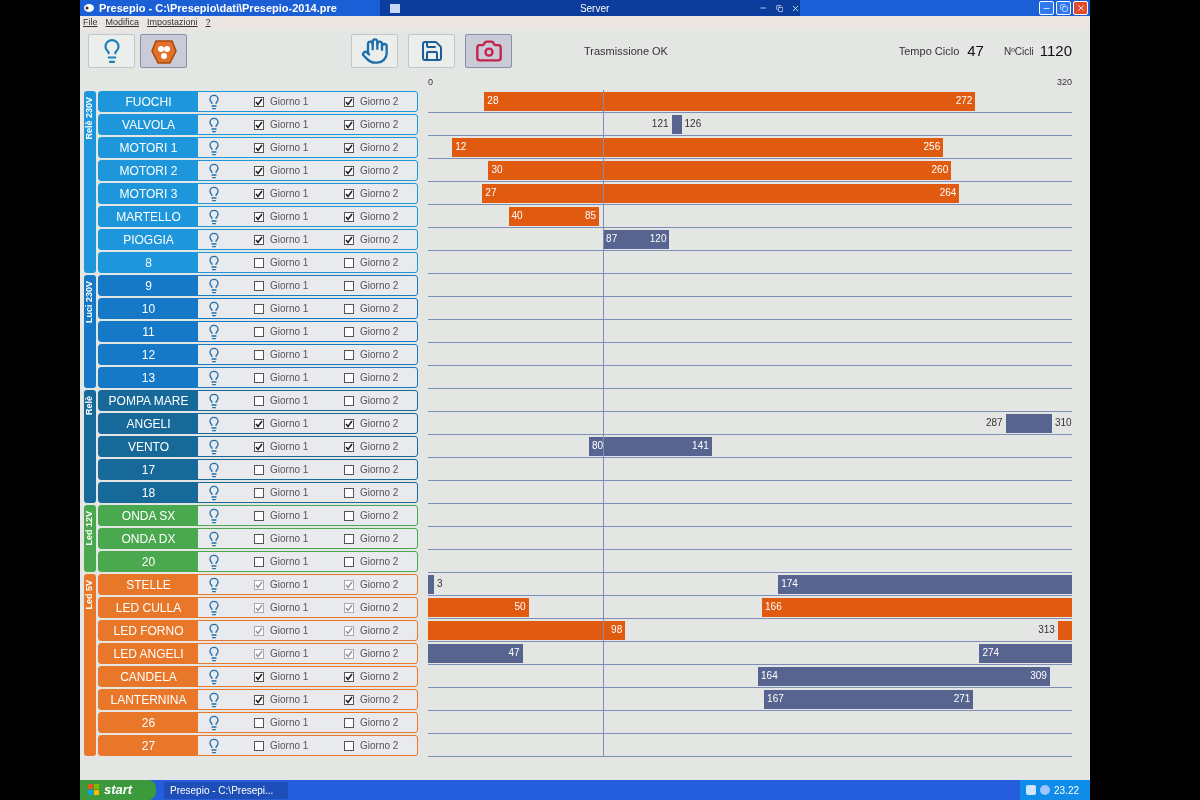 The height and width of the screenshot is (800, 1200). Describe the element at coordinates (1063, 8) in the screenshot. I see `restore-button` at that location.